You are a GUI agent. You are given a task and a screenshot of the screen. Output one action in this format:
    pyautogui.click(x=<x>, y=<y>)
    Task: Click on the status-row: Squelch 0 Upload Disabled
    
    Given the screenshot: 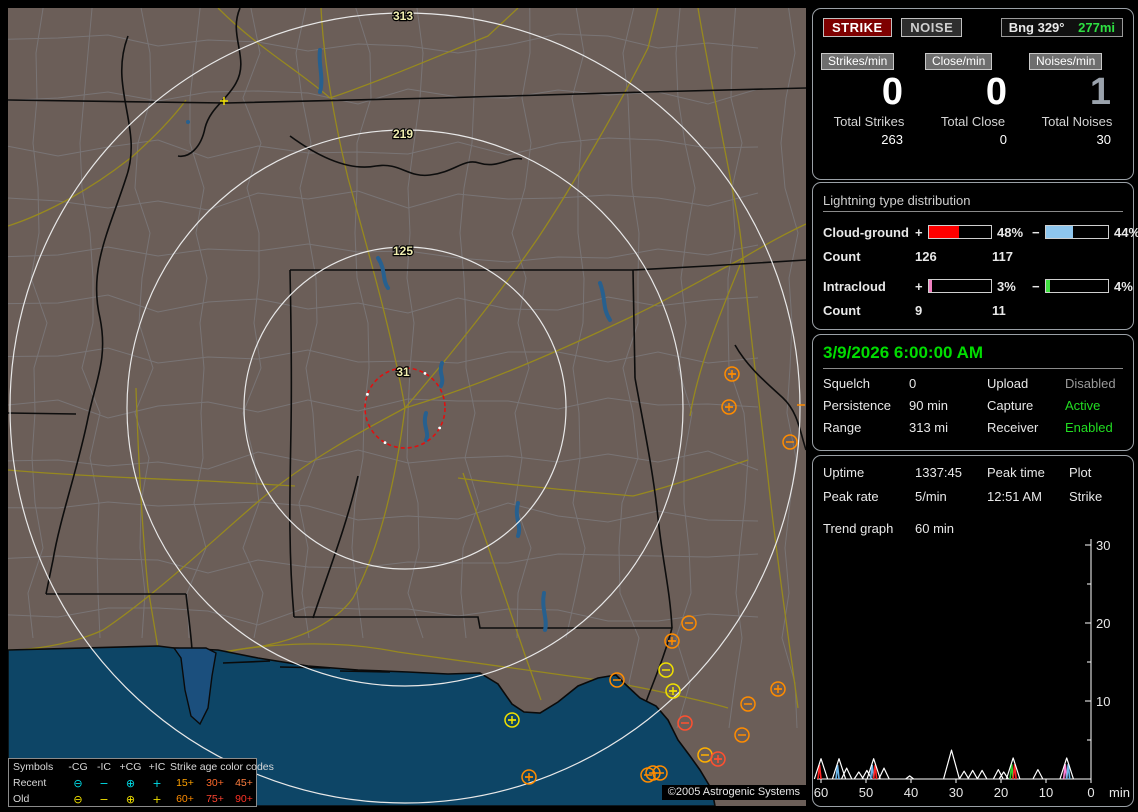 What is the action you would take?
    pyautogui.click(x=973, y=386)
    